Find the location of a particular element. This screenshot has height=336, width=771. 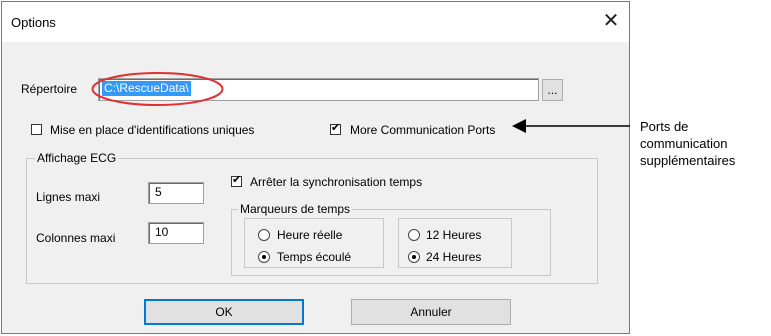

stop-sync-checkbox: ✔ is located at coordinates (236, 180).